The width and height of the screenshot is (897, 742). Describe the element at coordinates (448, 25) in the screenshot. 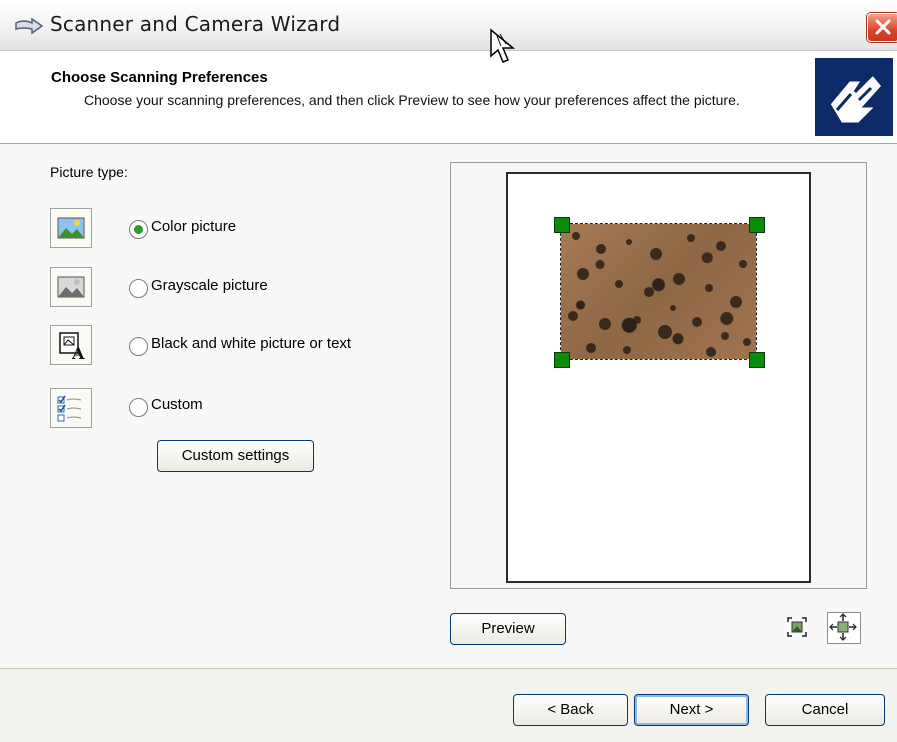

I see `title-bar: Scanner and Camera Wizard` at that location.